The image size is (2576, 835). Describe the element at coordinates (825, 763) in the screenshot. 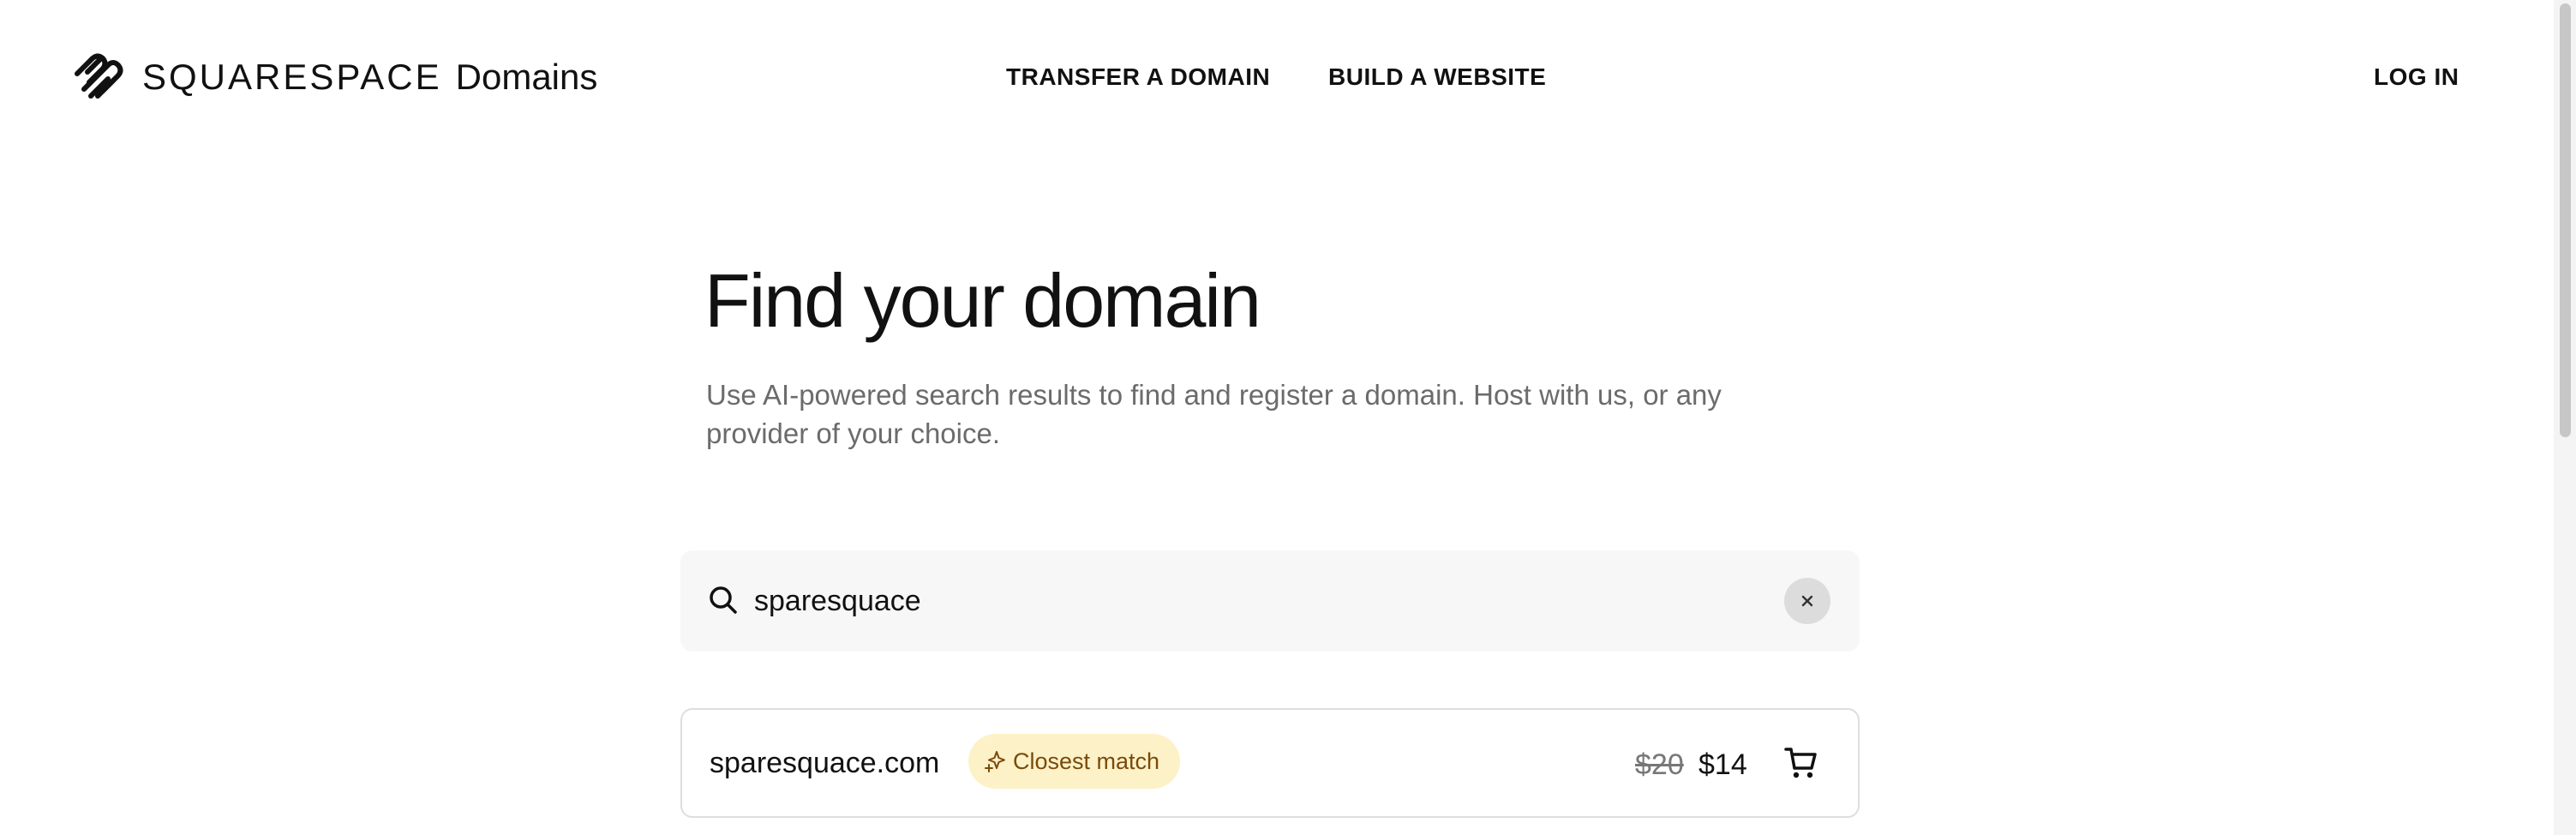

I see `result-domain-name: sparesquace.com` at that location.